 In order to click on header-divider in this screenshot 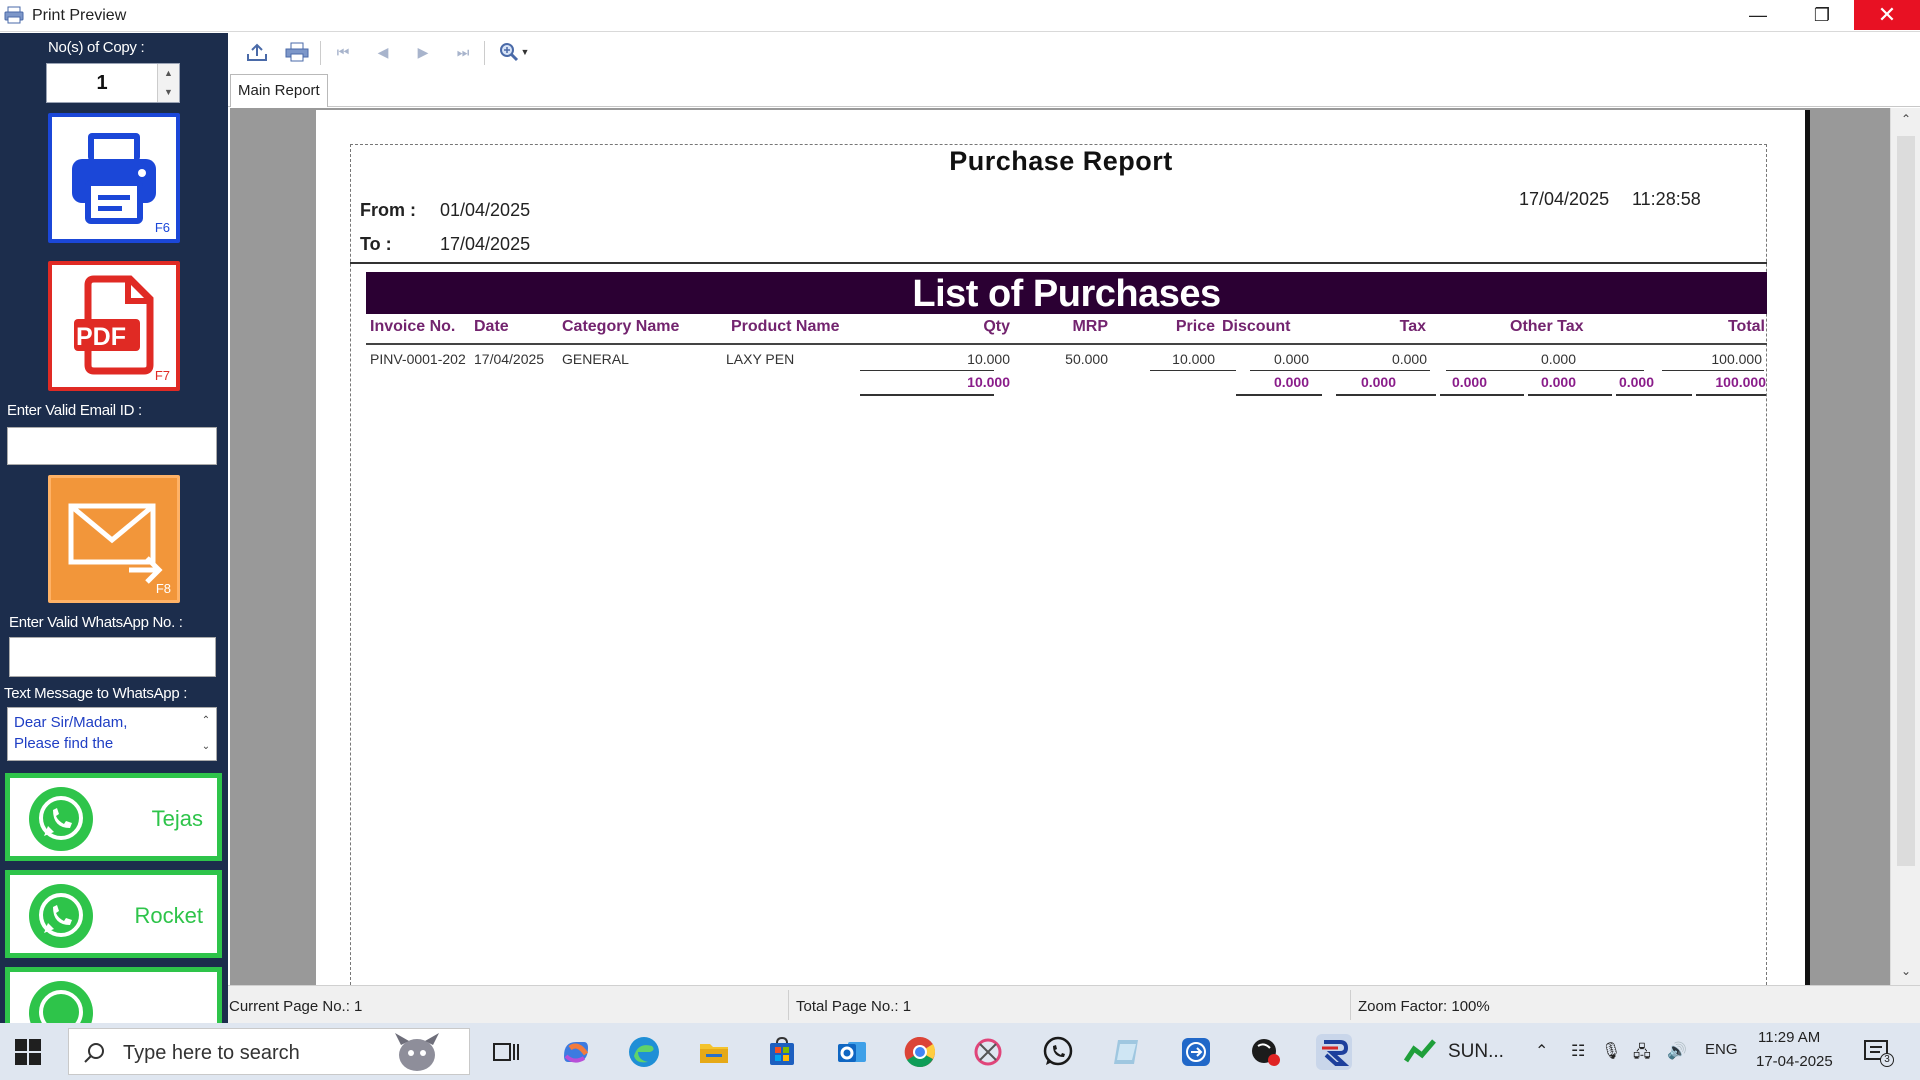, I will do `click(1058, 263)`.